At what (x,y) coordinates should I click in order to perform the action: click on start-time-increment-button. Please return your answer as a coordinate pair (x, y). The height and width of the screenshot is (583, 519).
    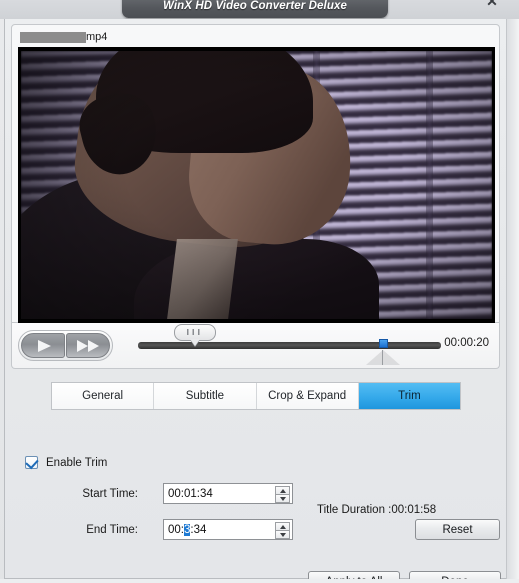
    Looking at the image, I should click on (282, 490).